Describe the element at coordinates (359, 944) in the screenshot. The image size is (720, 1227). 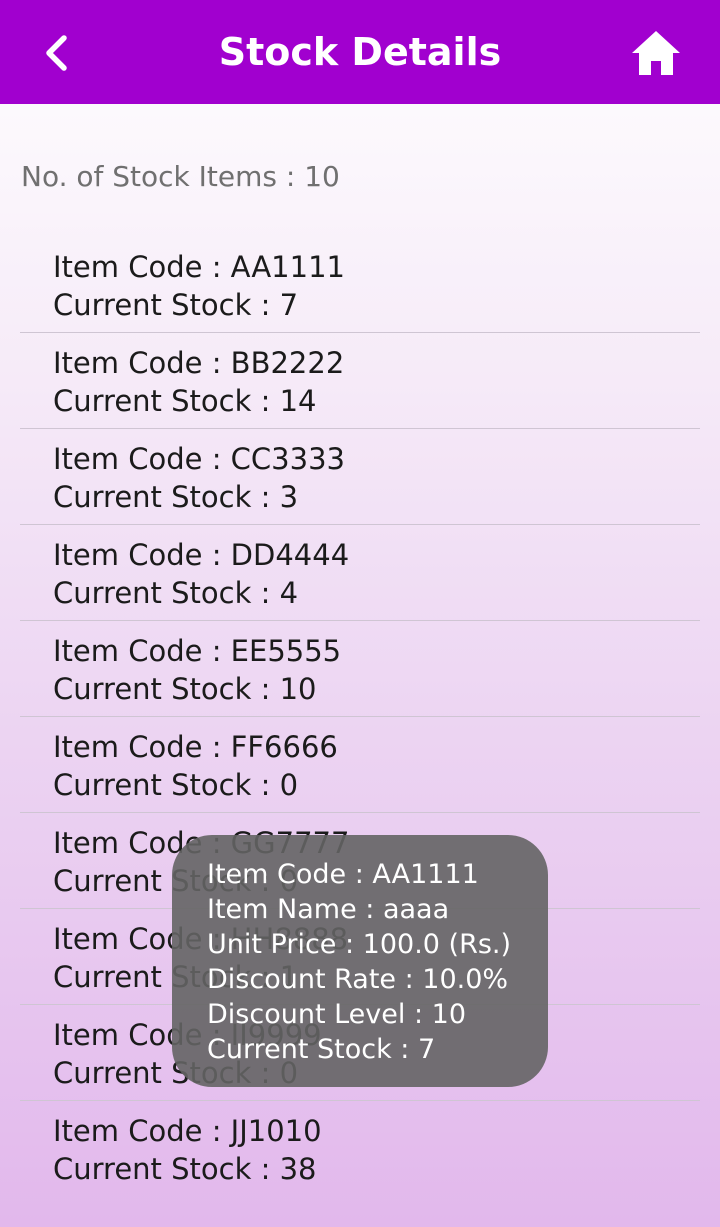
I see `toast-unit-price: Unit Price : 100.0 (Rs.)` at that location.